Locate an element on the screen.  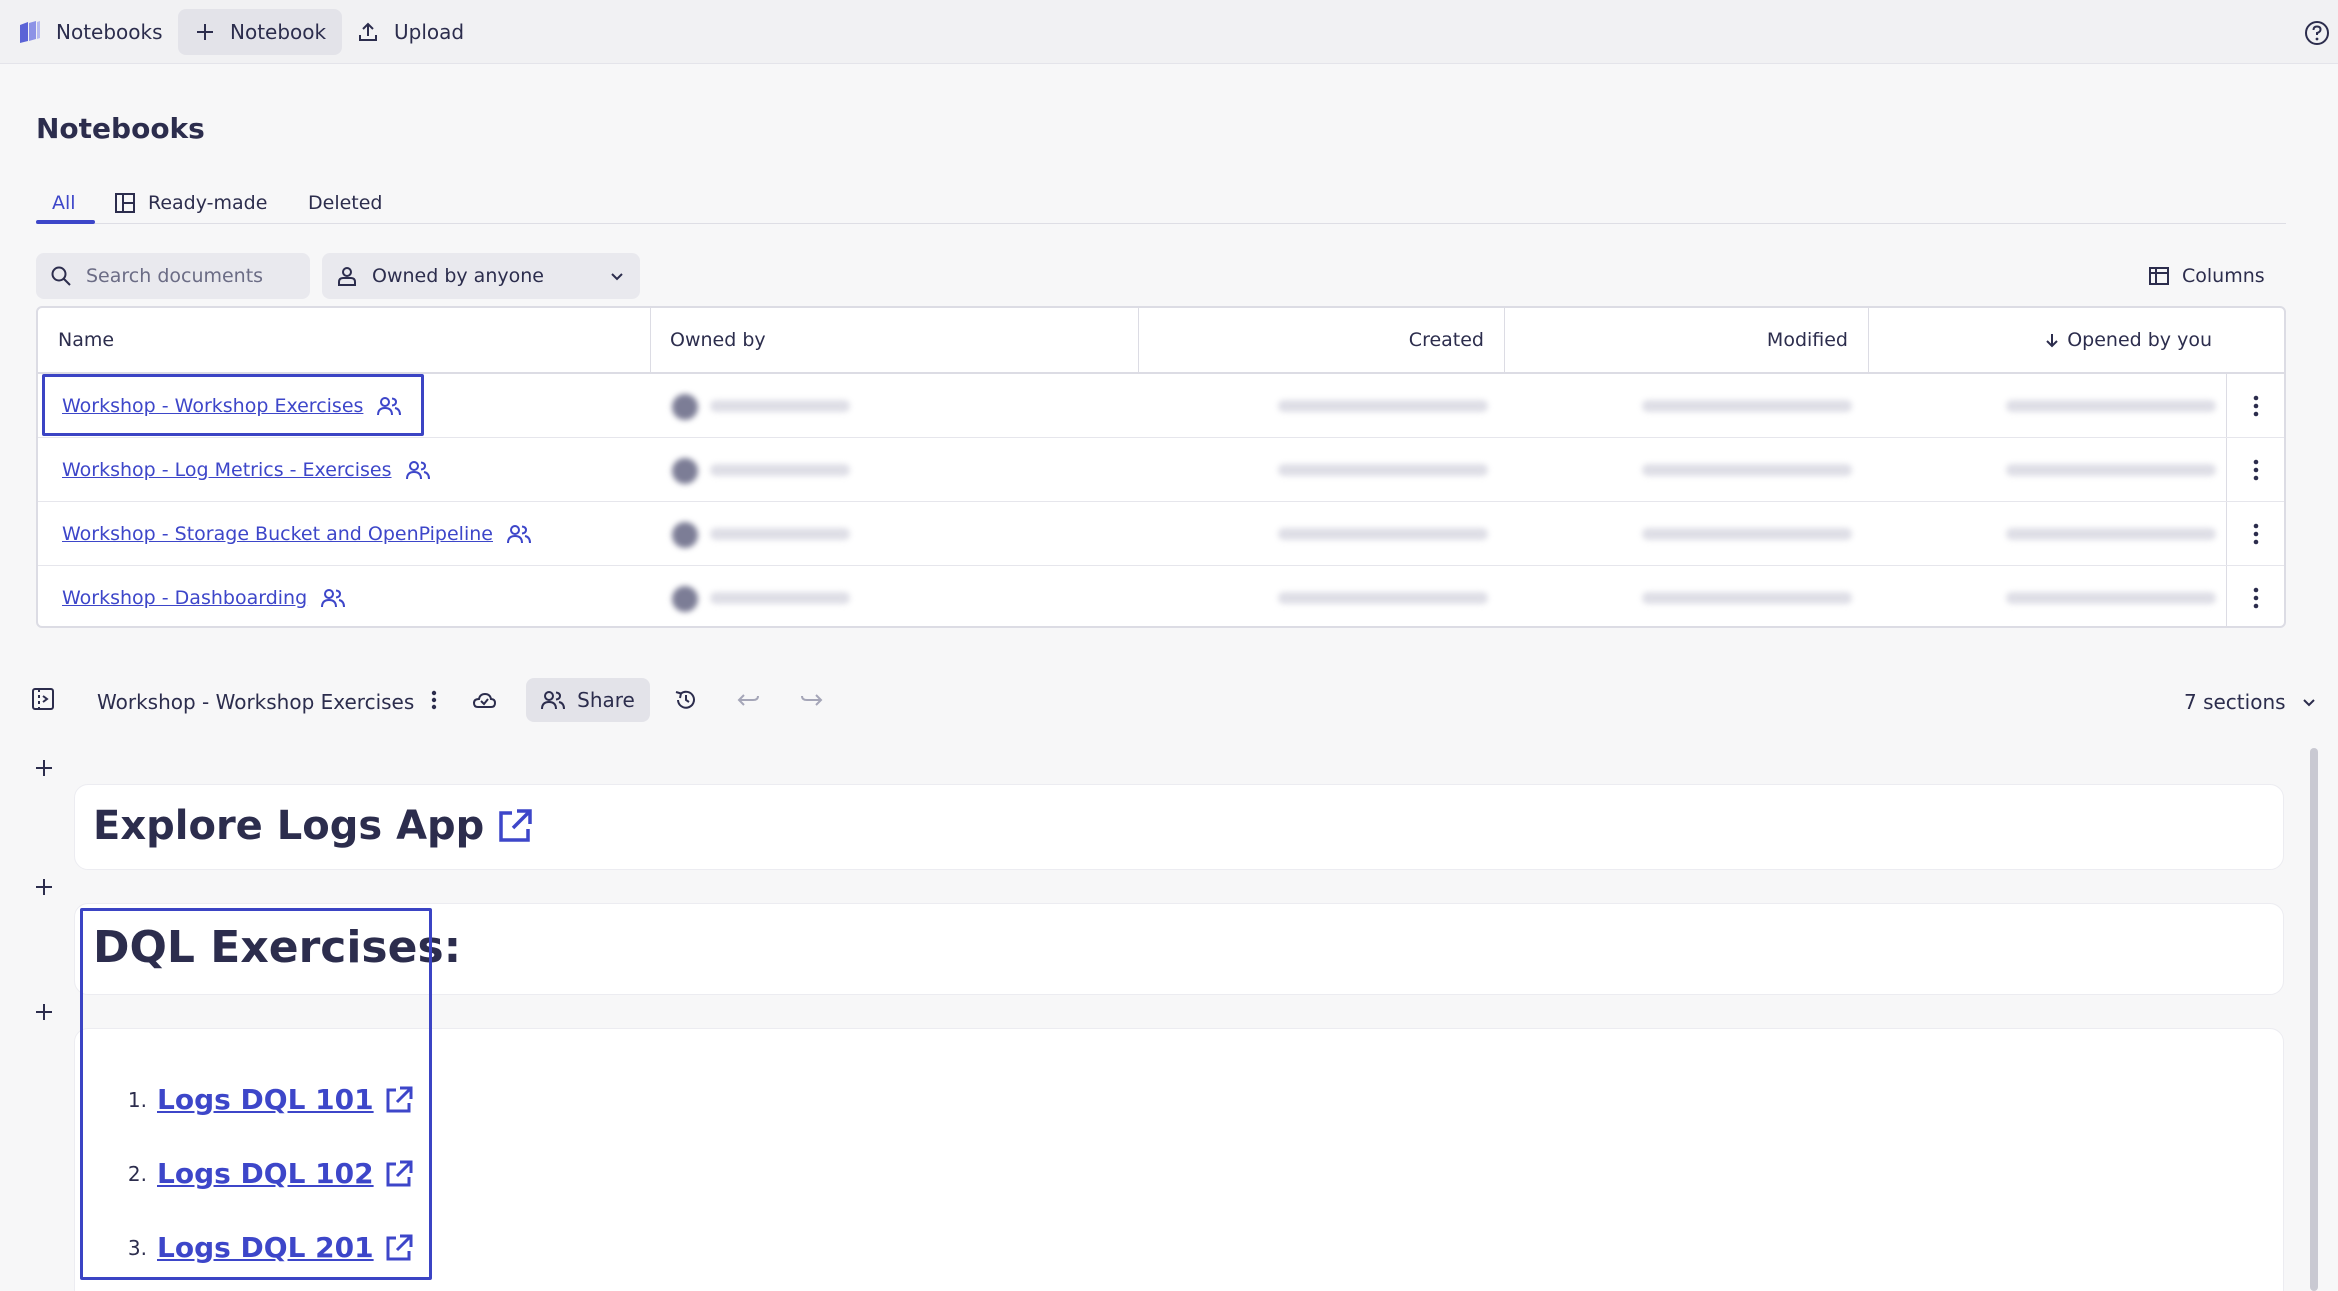
tab-all-label: All is located at coordinates (64, 203).